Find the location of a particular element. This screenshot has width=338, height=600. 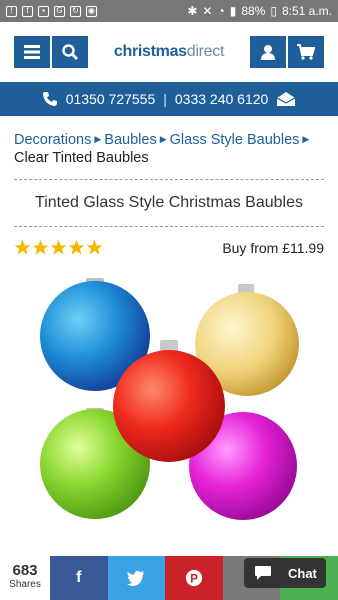

battery-icon: ▯ is located at coordinates (273, 11).